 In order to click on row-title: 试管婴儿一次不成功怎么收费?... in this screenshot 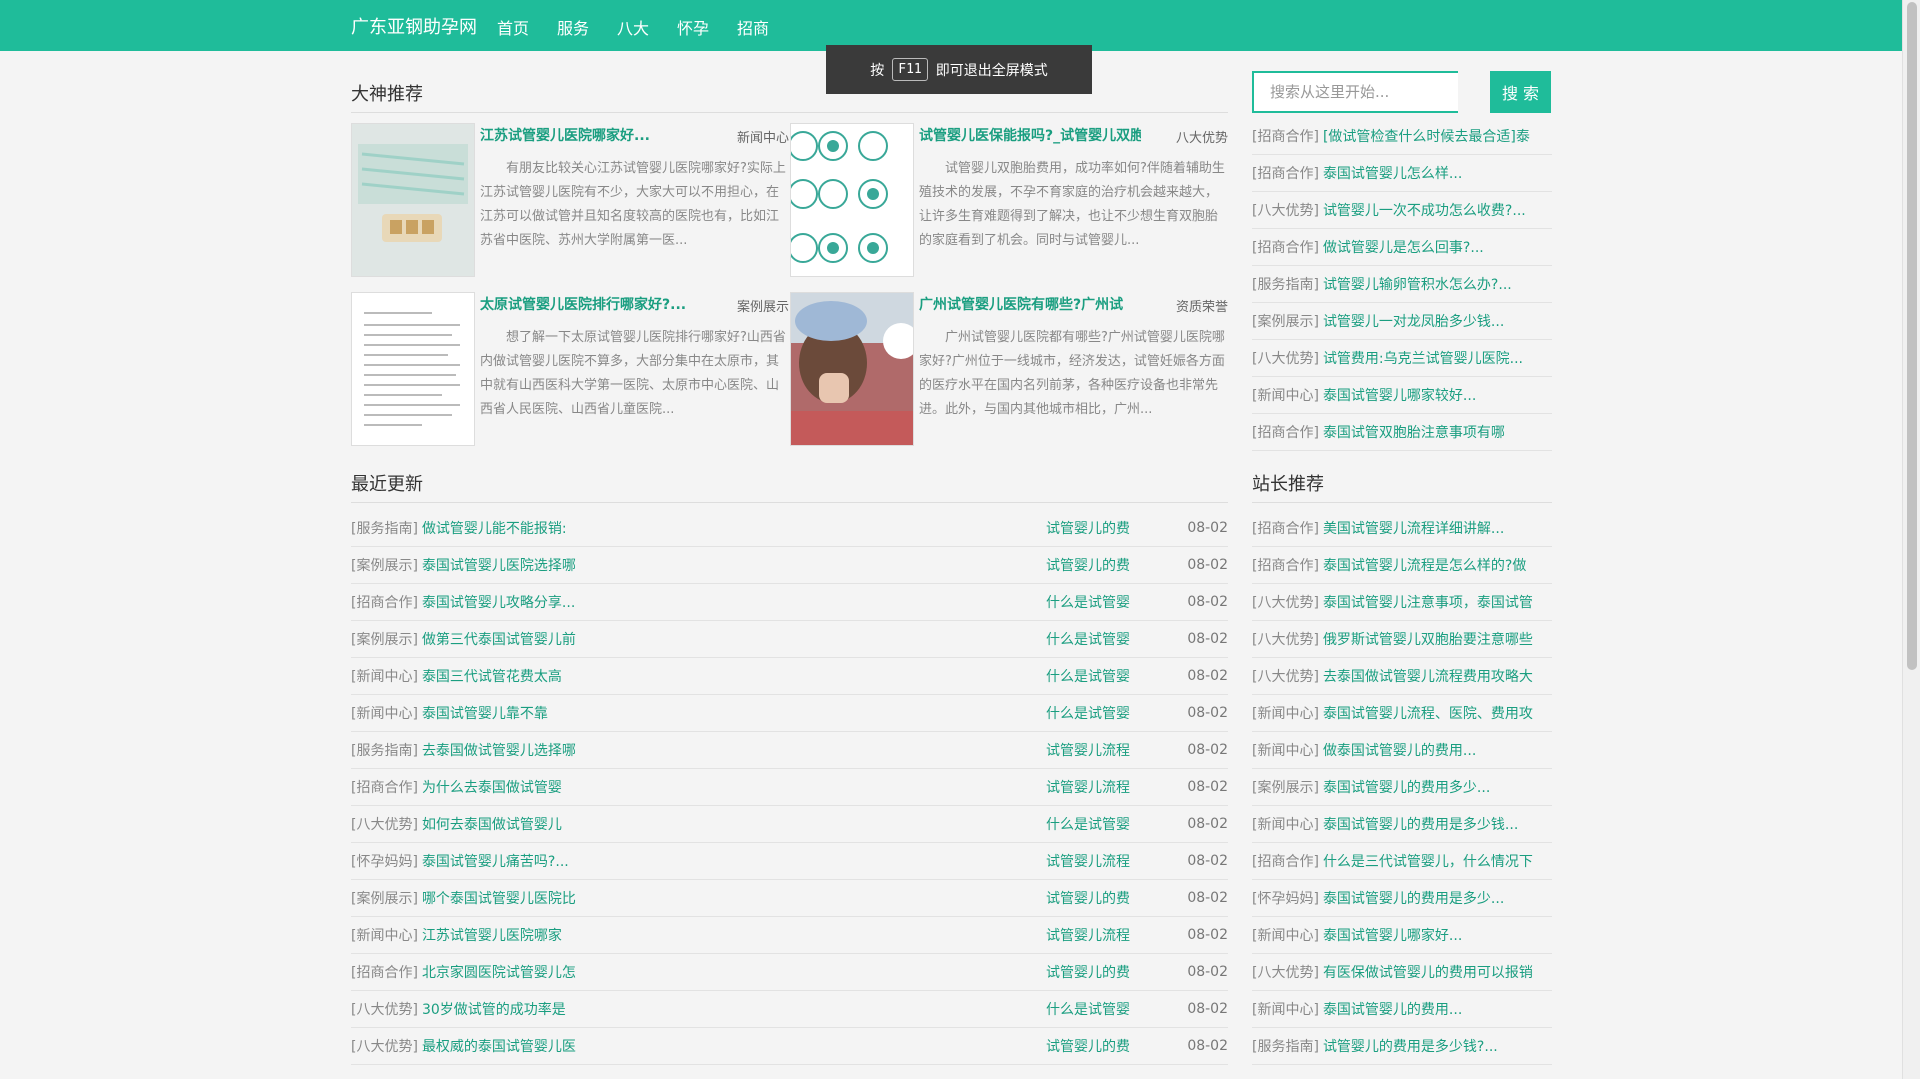, I will do `click(1424, 210)`.